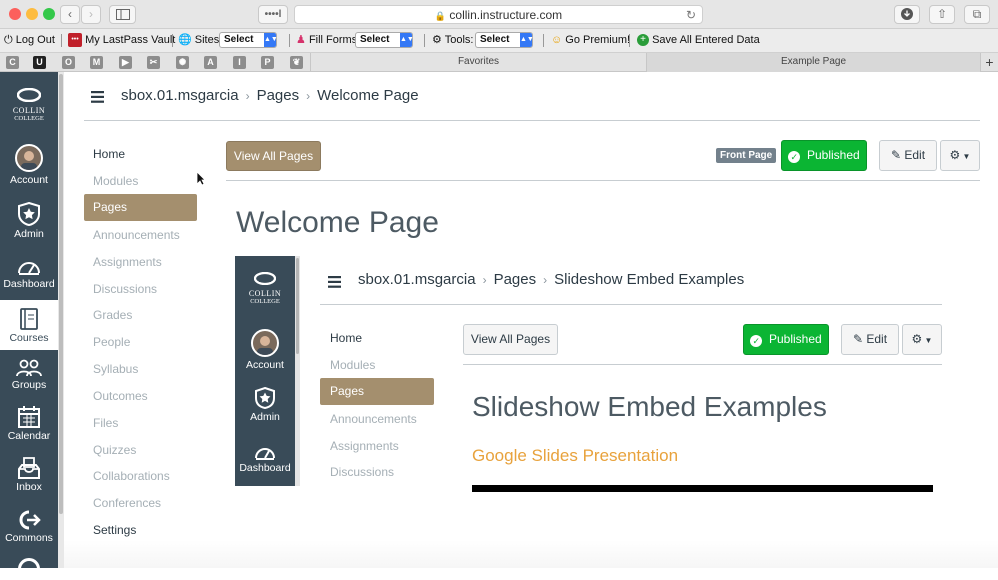 The height and width of the screenshot is (580, 998). I want to click on fill-forms-select: Select ▲▼, so click(384, 40).